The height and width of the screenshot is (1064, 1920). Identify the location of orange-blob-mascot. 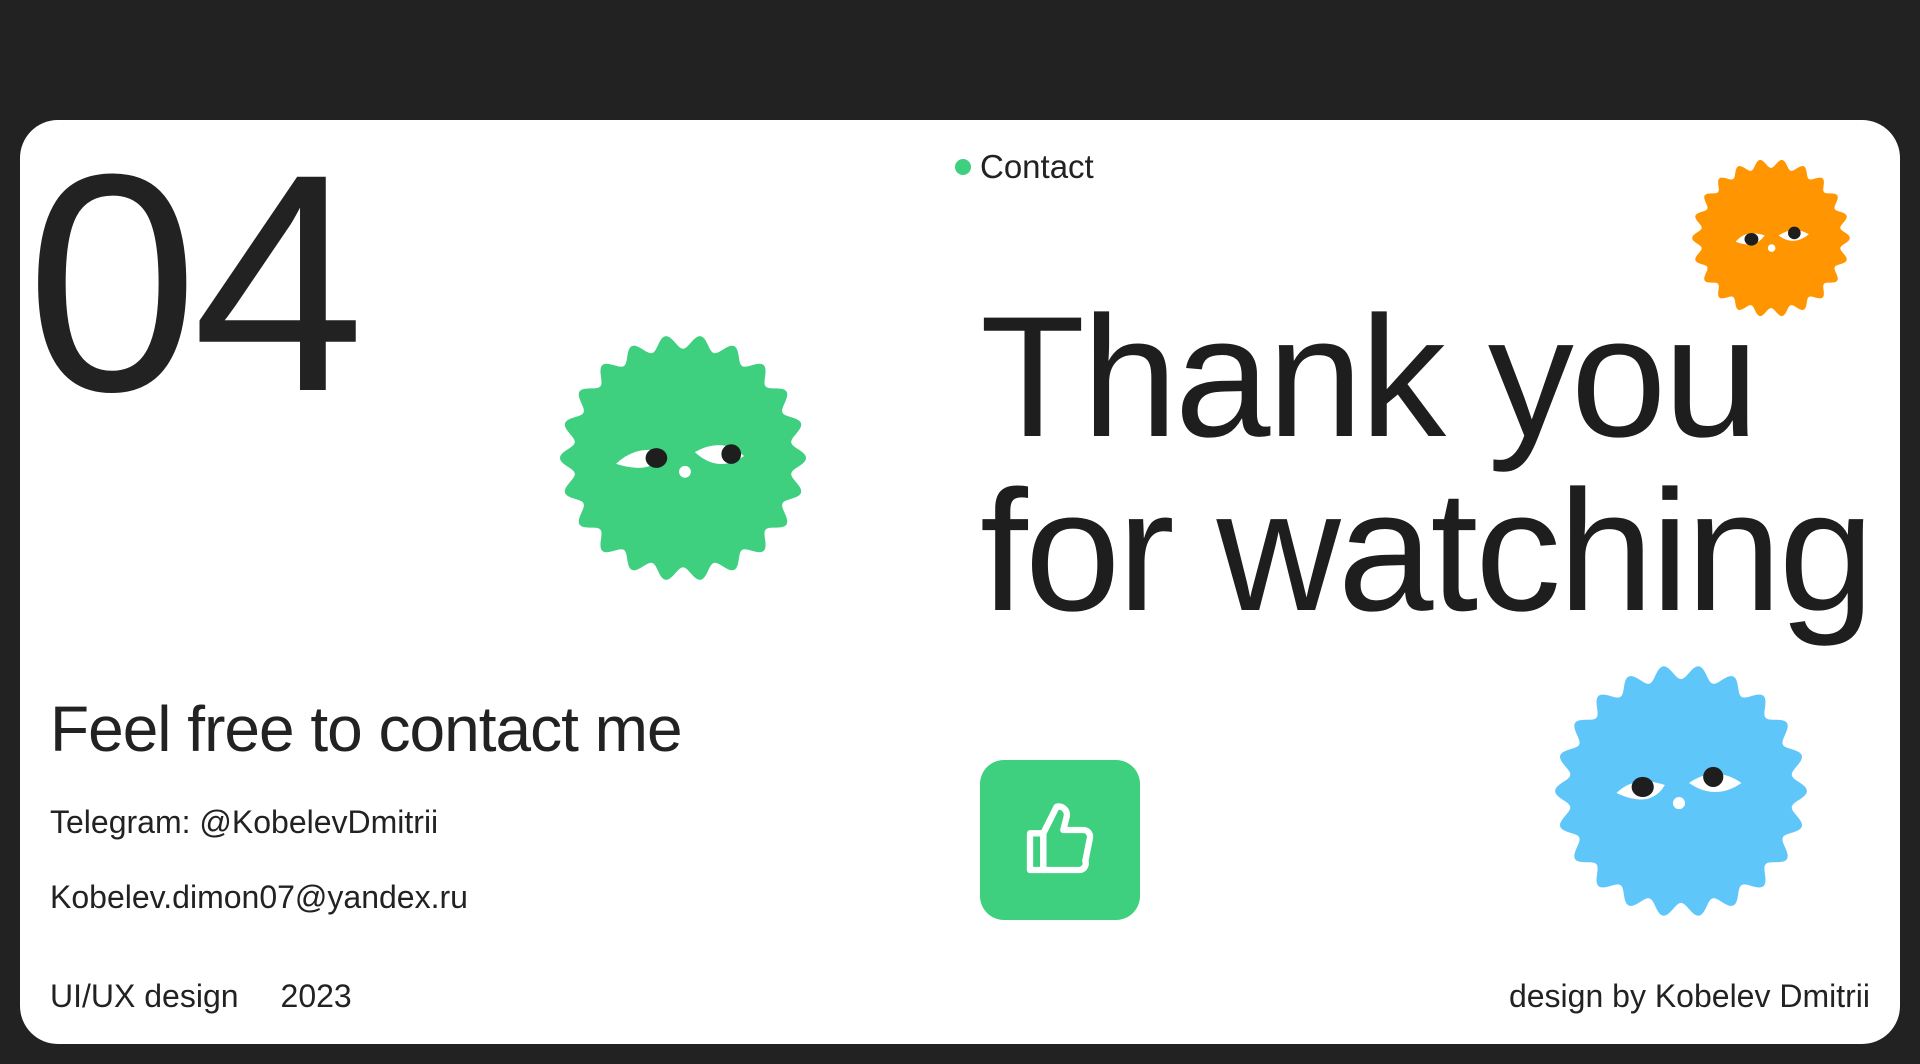
(1771, 238).